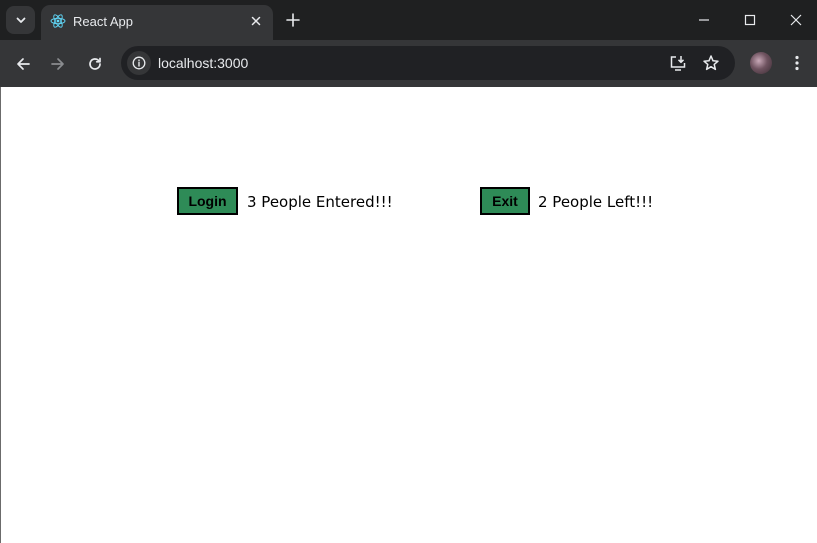 The width and height of the screenshot is (817, 543). I want to click on close-window-button, so click(796, 20).